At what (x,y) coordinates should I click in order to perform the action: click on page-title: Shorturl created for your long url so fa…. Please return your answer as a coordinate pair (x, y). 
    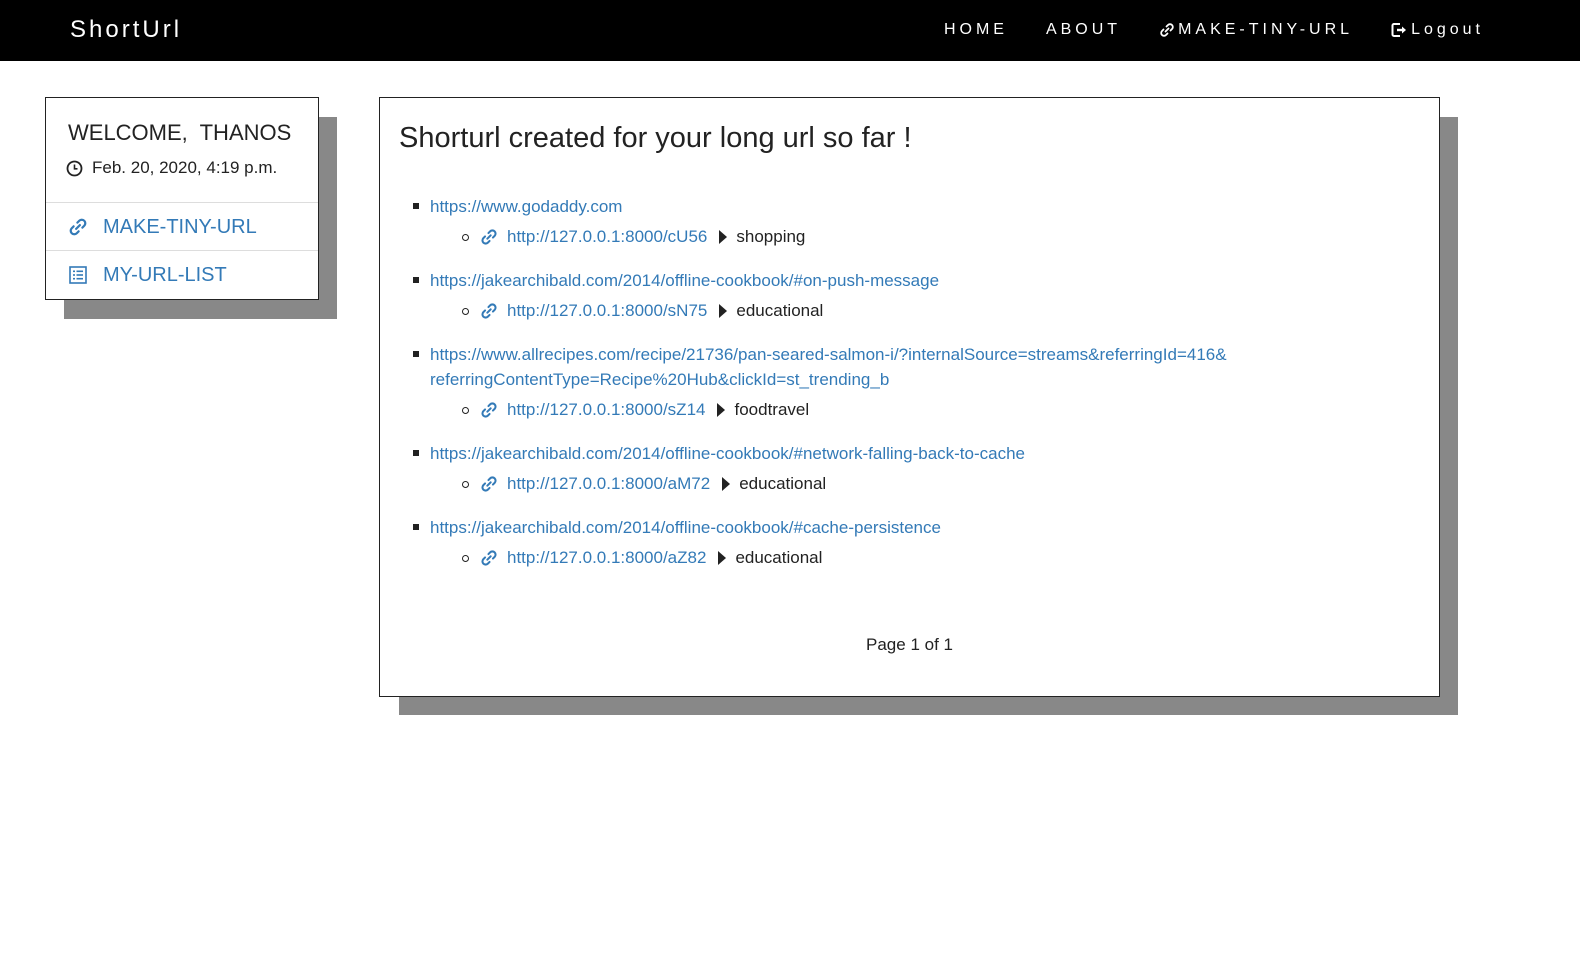
    Looking at the image, I should click on (655, 138).